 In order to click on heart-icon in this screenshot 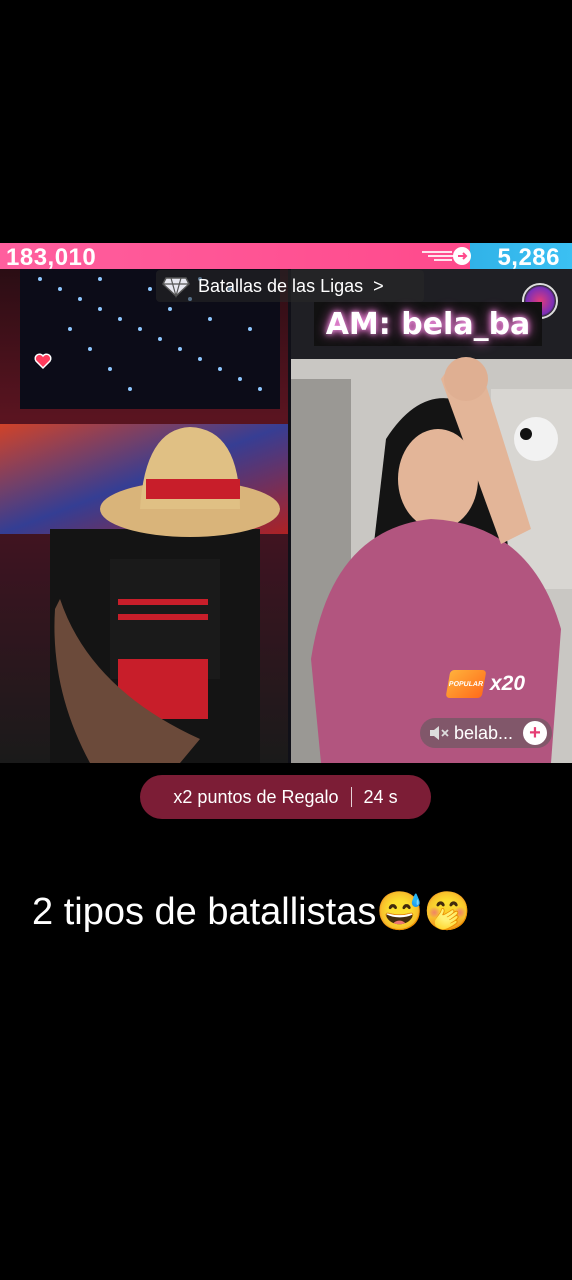, I will do `click(43, 361)`.